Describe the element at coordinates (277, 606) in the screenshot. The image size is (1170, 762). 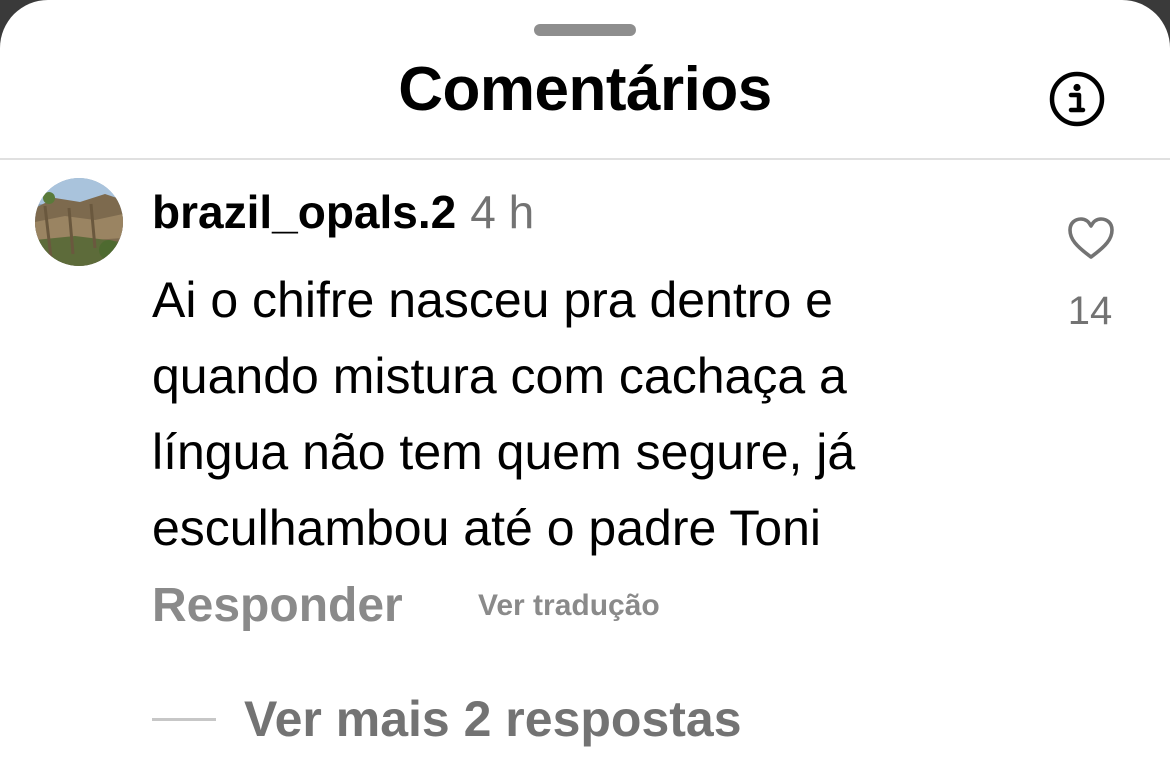
I see `reply-button: Responder` at that location.